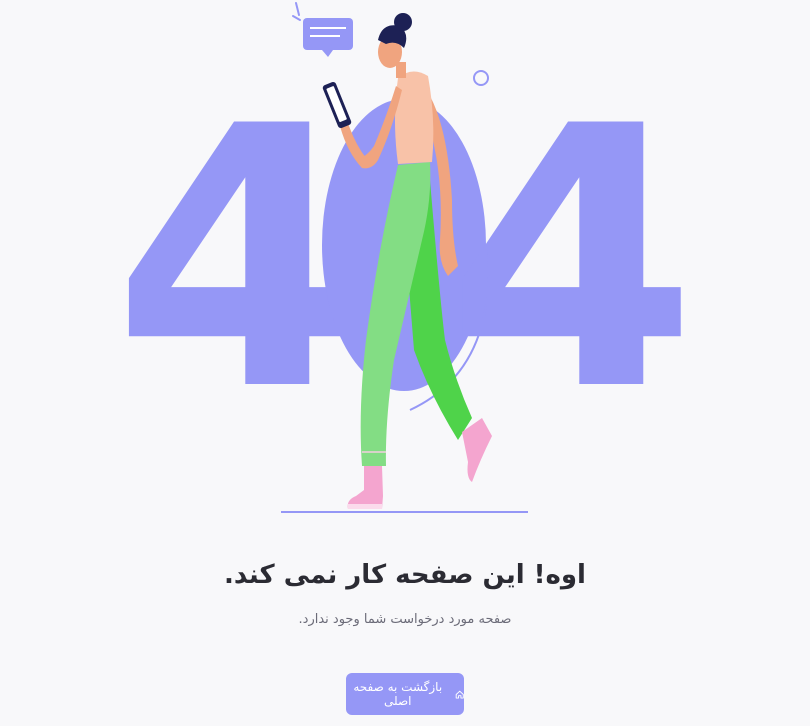 This screenshot has width=810, height=726. What do you see at coordinates (296, 11) in the screenshot?
I see `sparkle-lines` at bounding box center [296, 11].